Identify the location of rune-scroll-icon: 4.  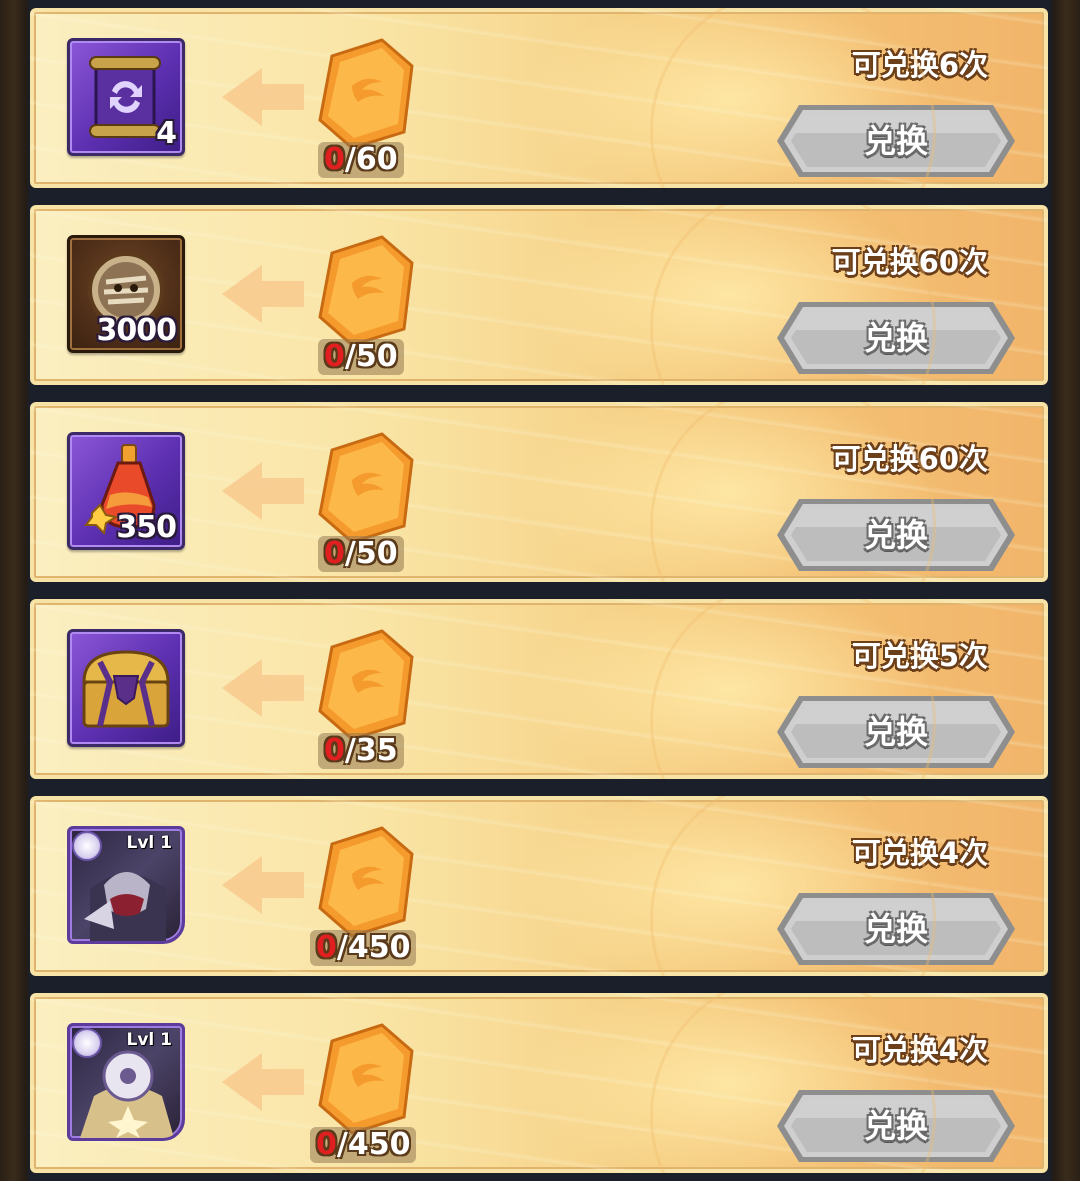
(126, 97).